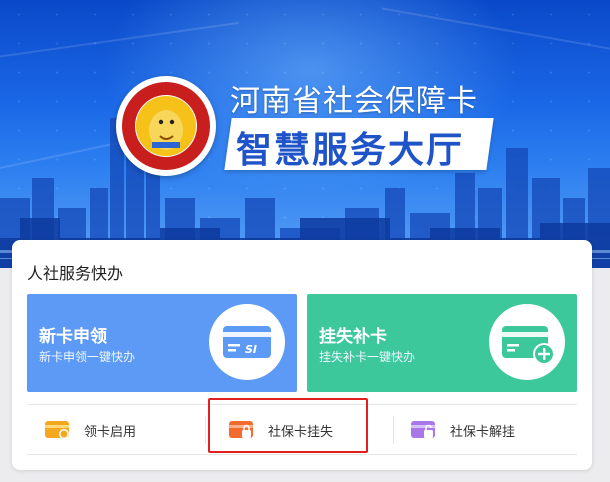  Describe the element at coordinates (251, 349) in the screenshot. I see `svg-text: SI` at that location.